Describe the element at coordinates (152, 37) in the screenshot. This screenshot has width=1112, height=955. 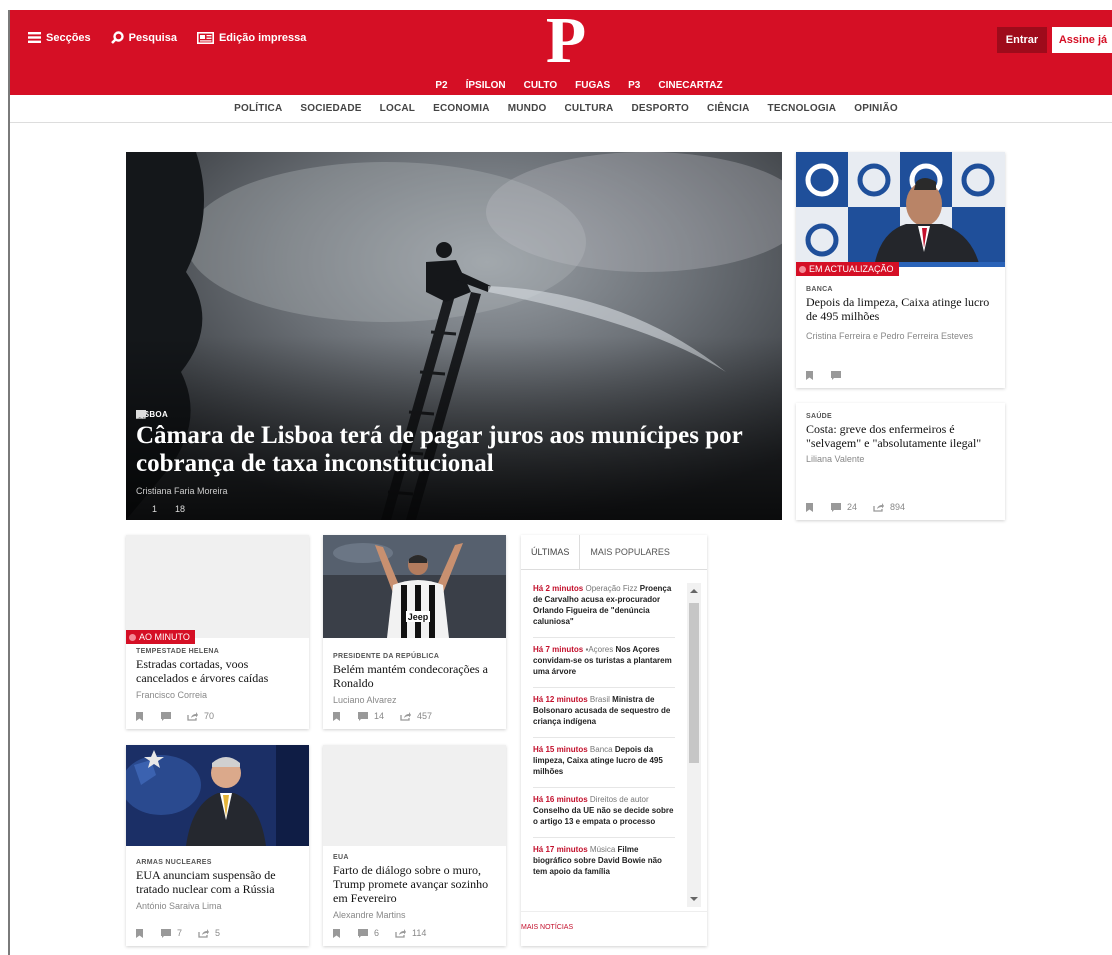
I see `search-label: Pesquisa` at that location.